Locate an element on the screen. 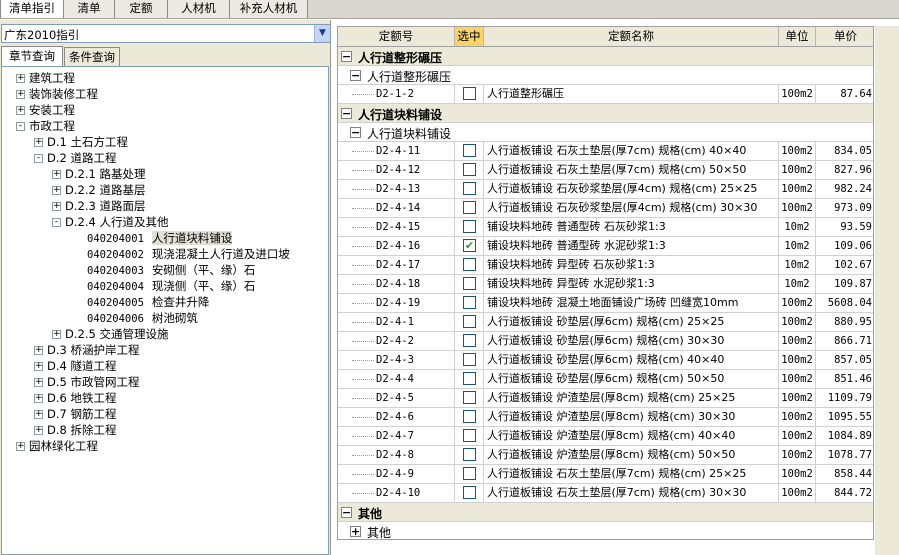  table-row: D2-1-2 人行道整形碾压 100m2 87.64 is located at coordinates (605, 94).